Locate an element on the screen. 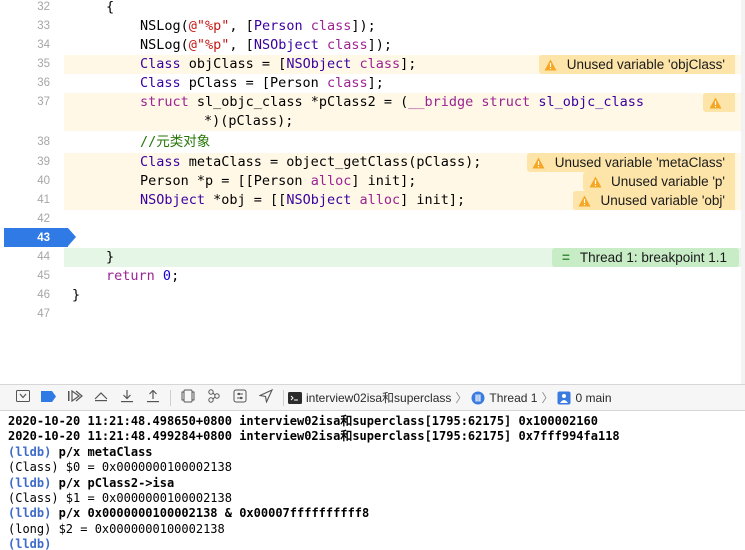  breadcrumb-thread: Thread 1 is located at coordinates (504, 398).